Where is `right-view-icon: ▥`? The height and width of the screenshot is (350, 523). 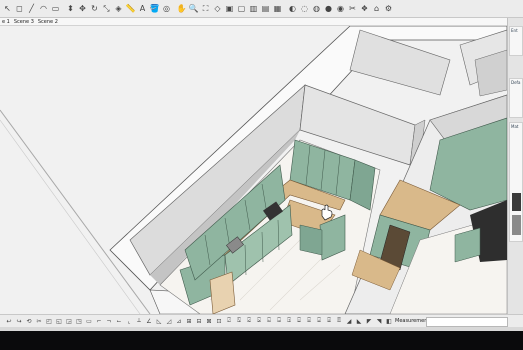 right-view-icon: ▥ is located at coordinates (253, 8).